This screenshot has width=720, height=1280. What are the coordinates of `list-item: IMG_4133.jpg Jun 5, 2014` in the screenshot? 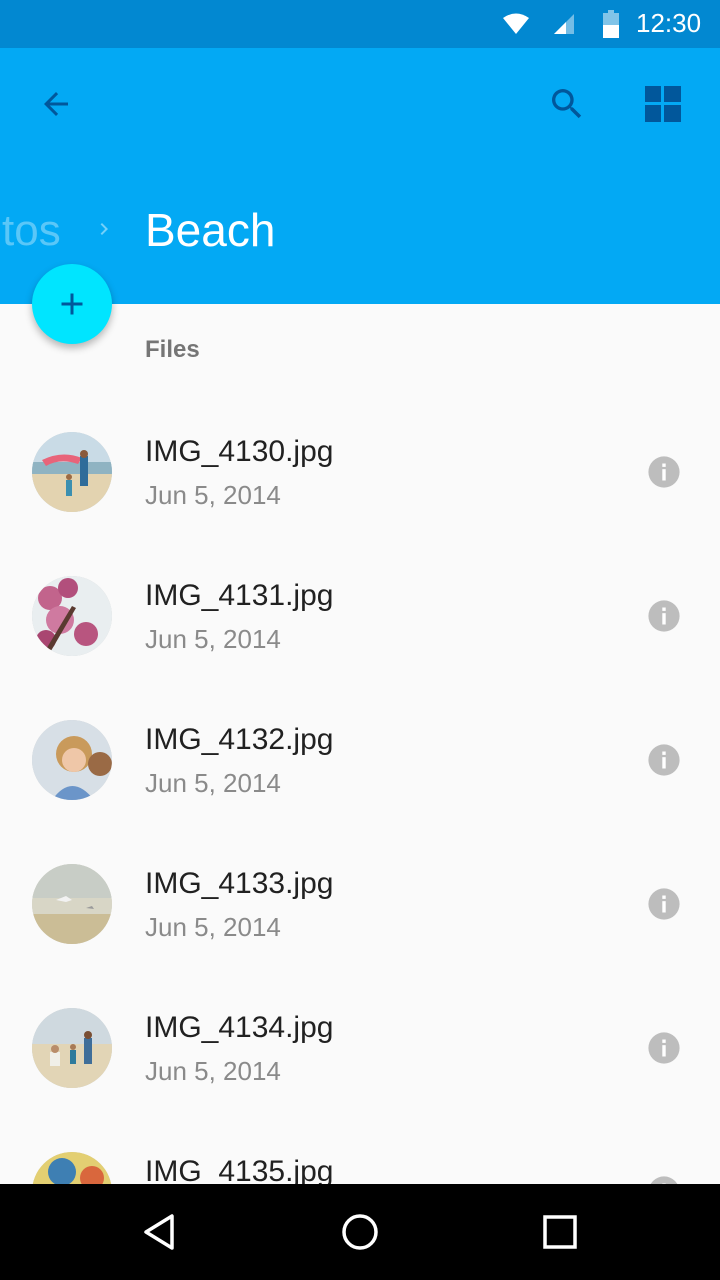 It's located at (360, 904).